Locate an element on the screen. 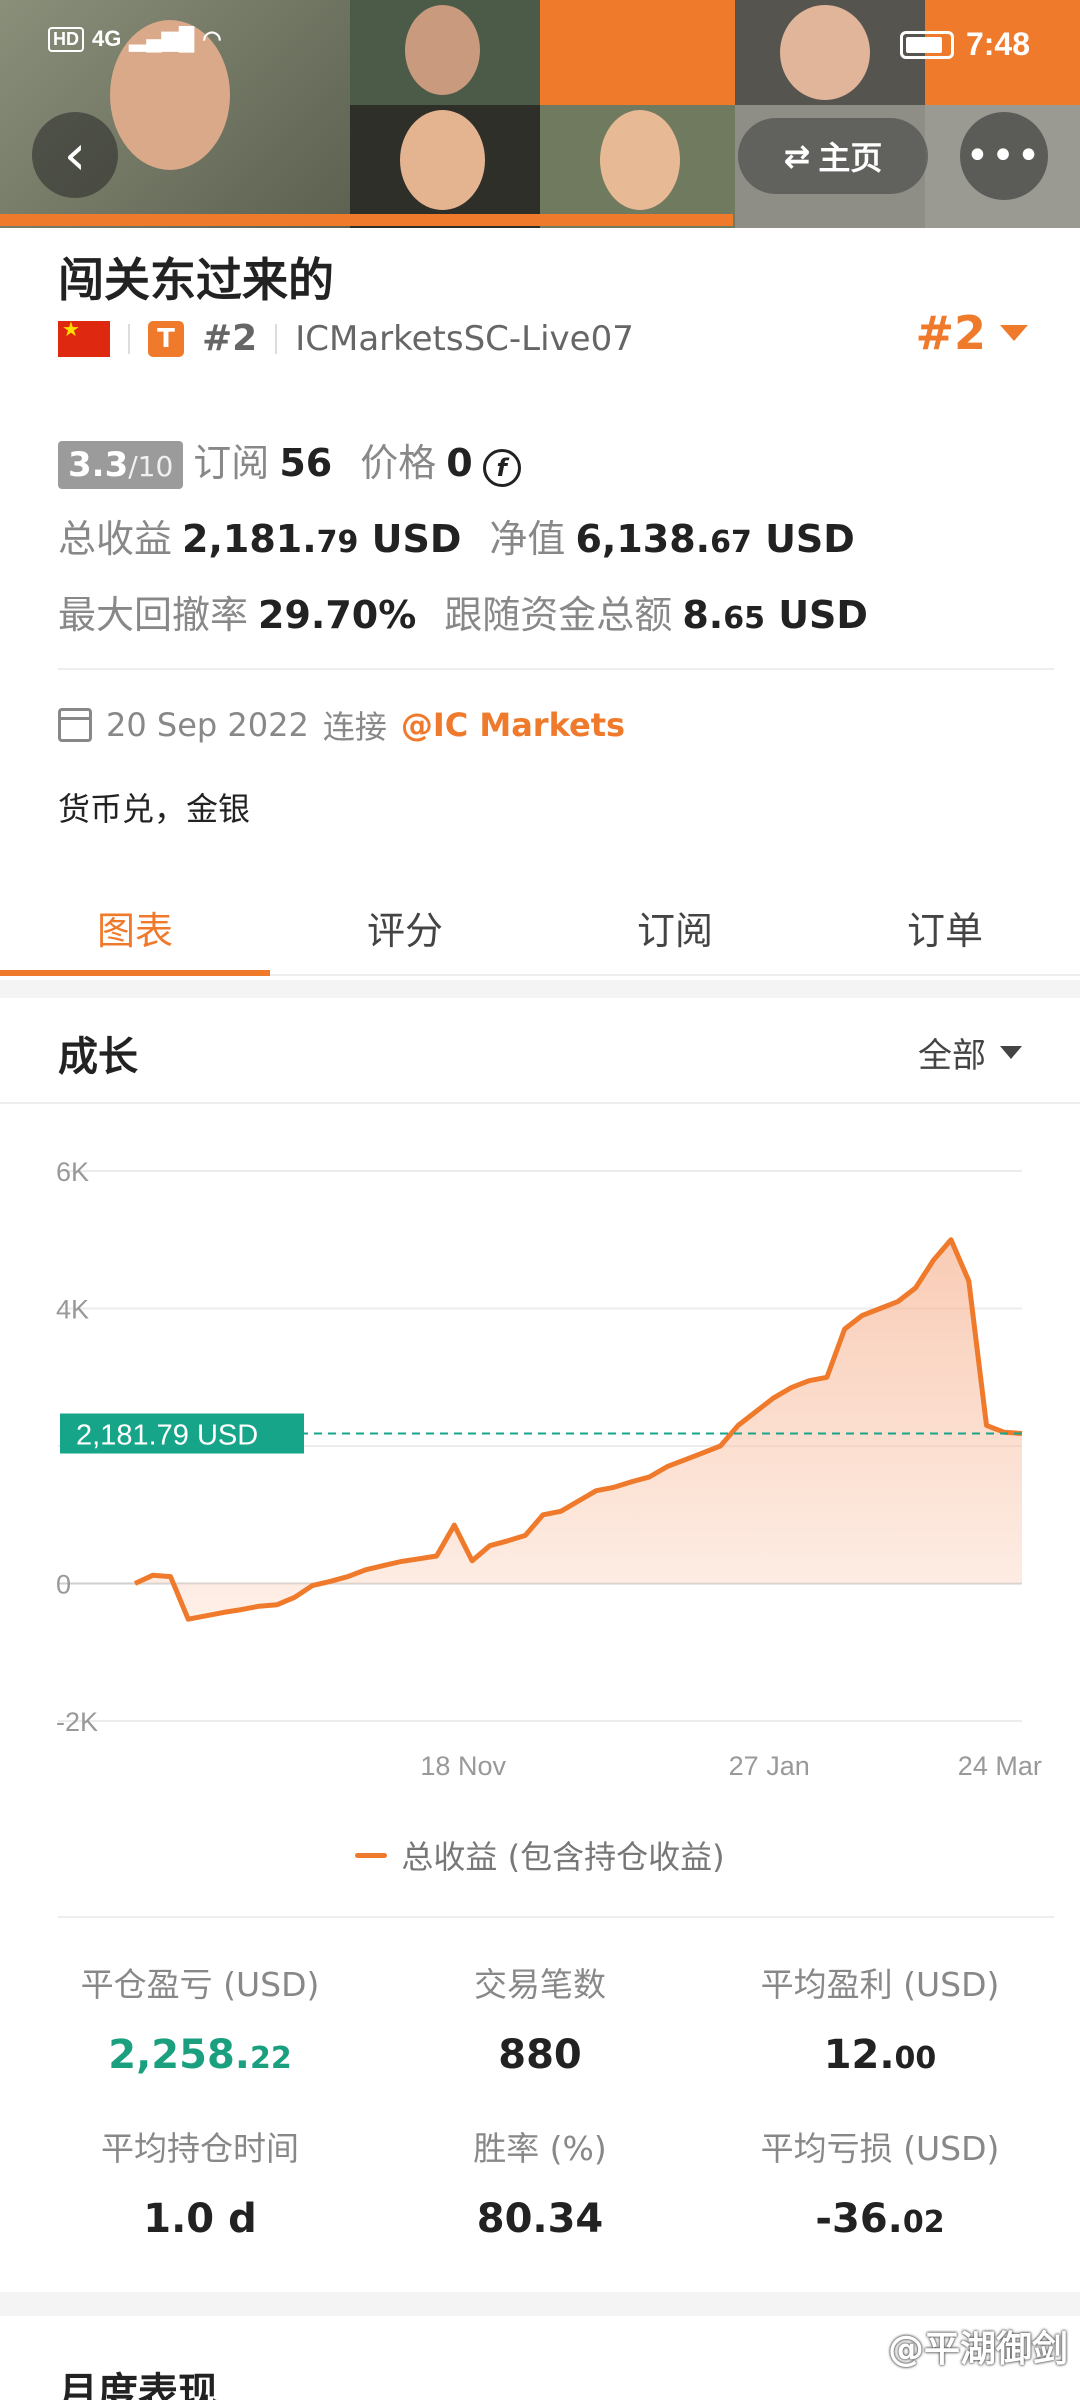 The image size is (1080, 2400). connection-row: 20 Sep 2022 连接 @IC Markets is located at coordinates (341, 725).